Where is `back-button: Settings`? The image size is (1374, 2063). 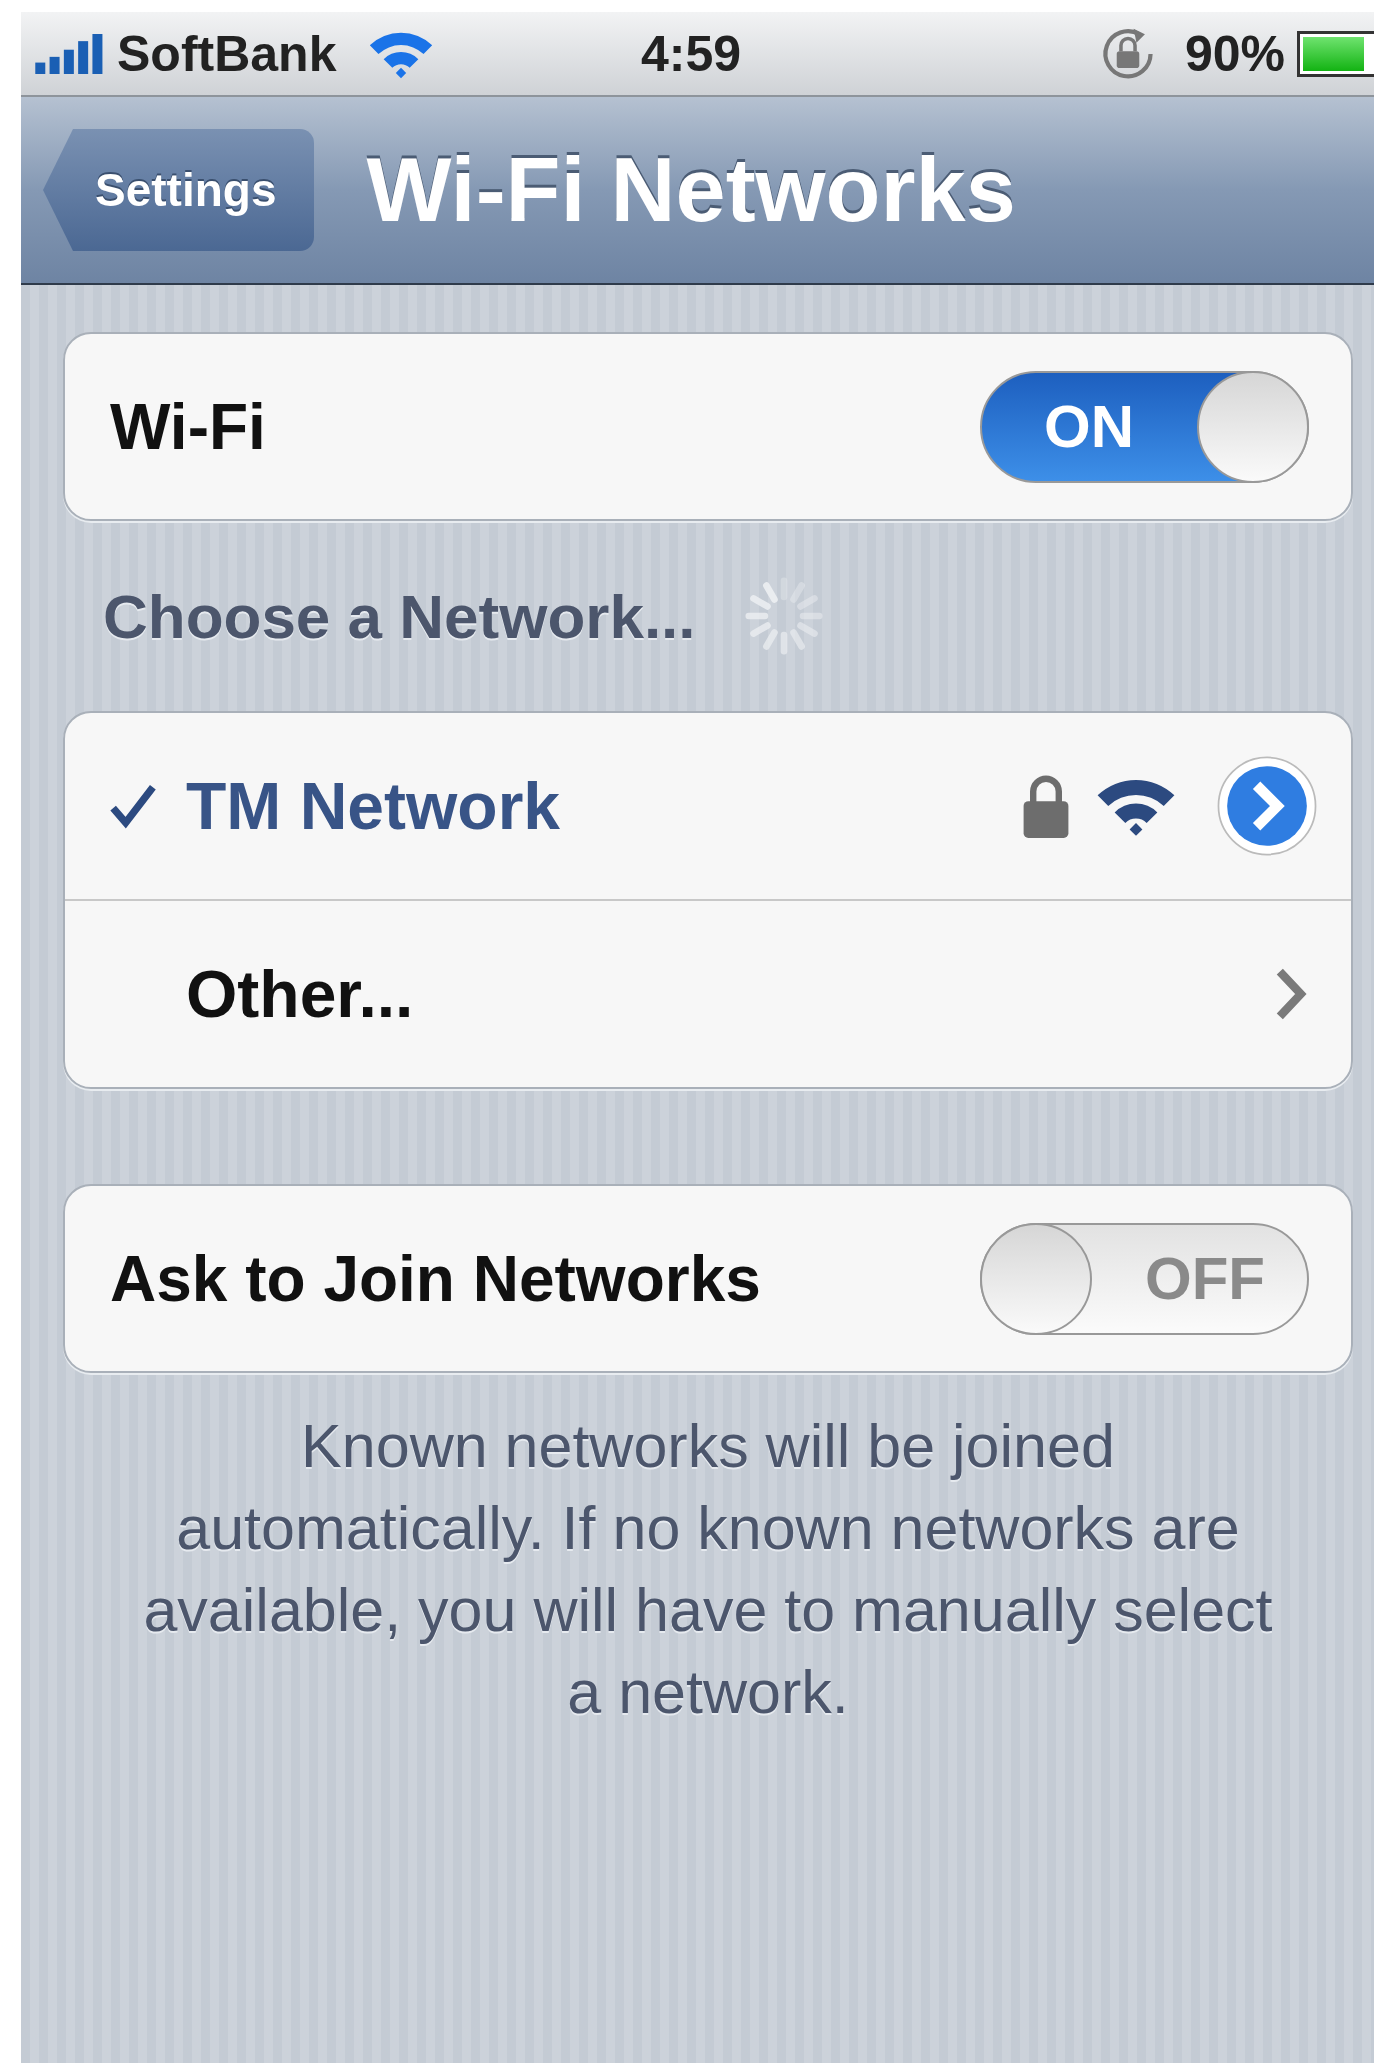 back-button: Settings is located at coordinates (179, 190).